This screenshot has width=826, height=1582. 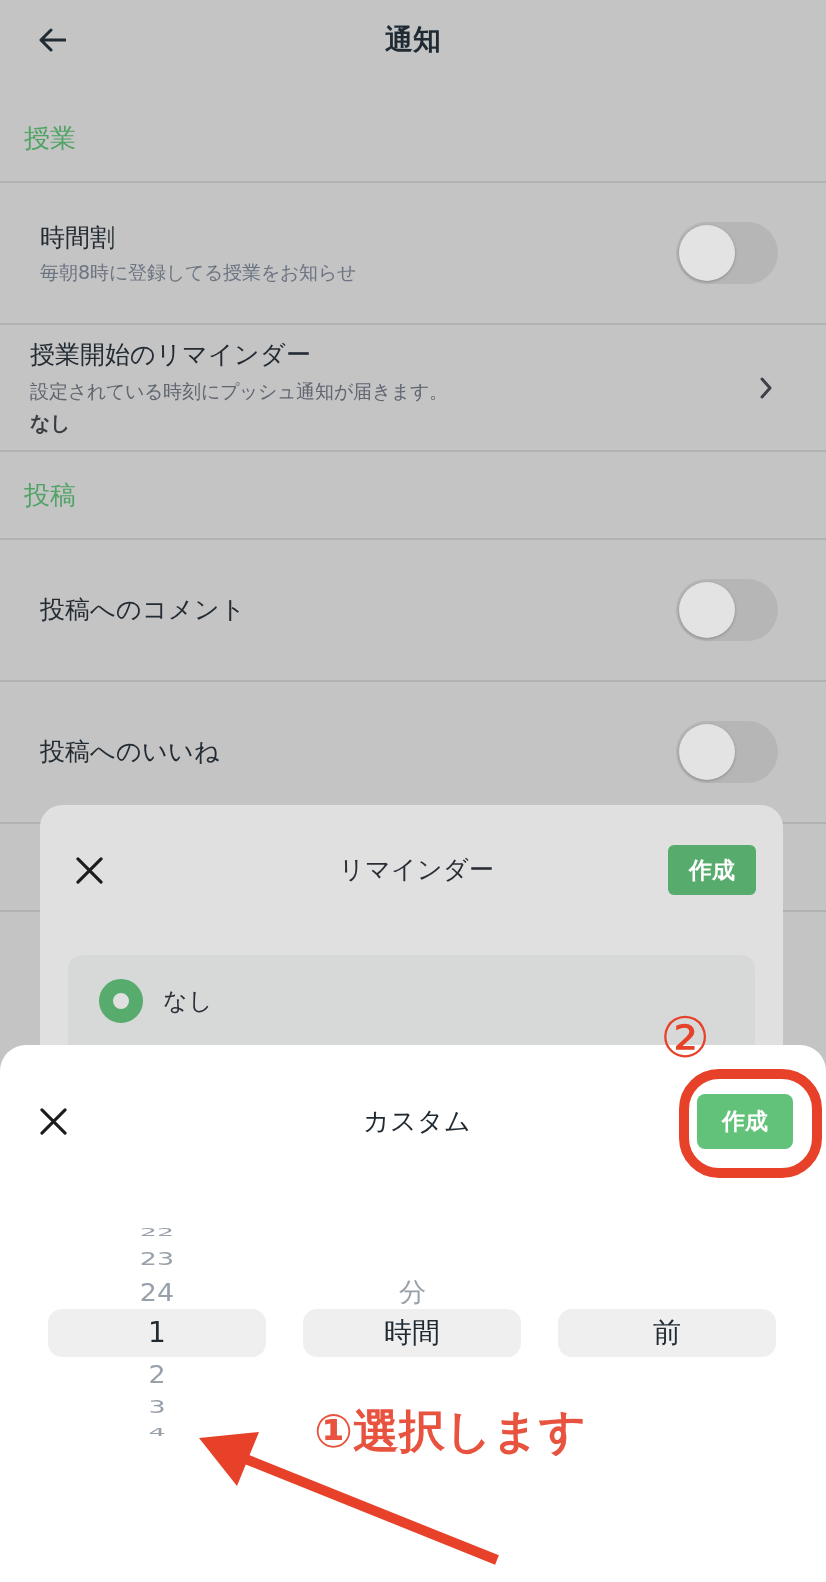 I want to click on setting-description: 毎朝8時に登録してる授業をお知らせ, so click(x=198, y=272).